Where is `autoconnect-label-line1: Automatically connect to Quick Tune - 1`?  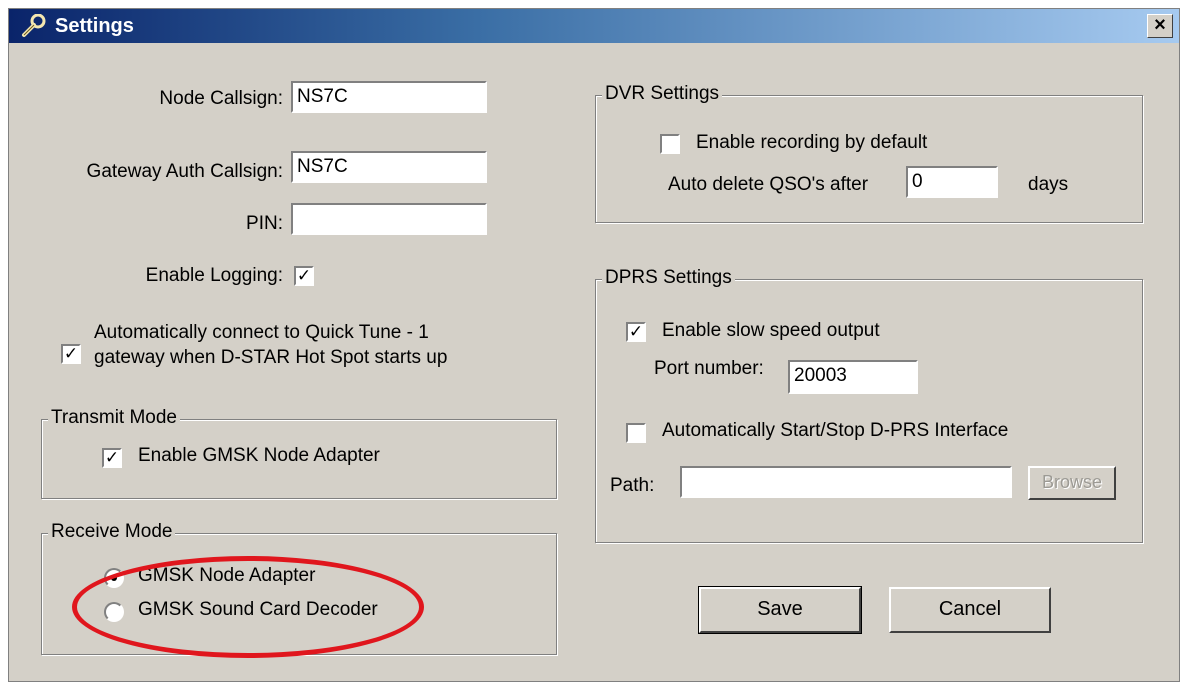 autoconnect-label-line1: Automatically connect to Quick Tune - 1 is located at coordinates (261, 332).